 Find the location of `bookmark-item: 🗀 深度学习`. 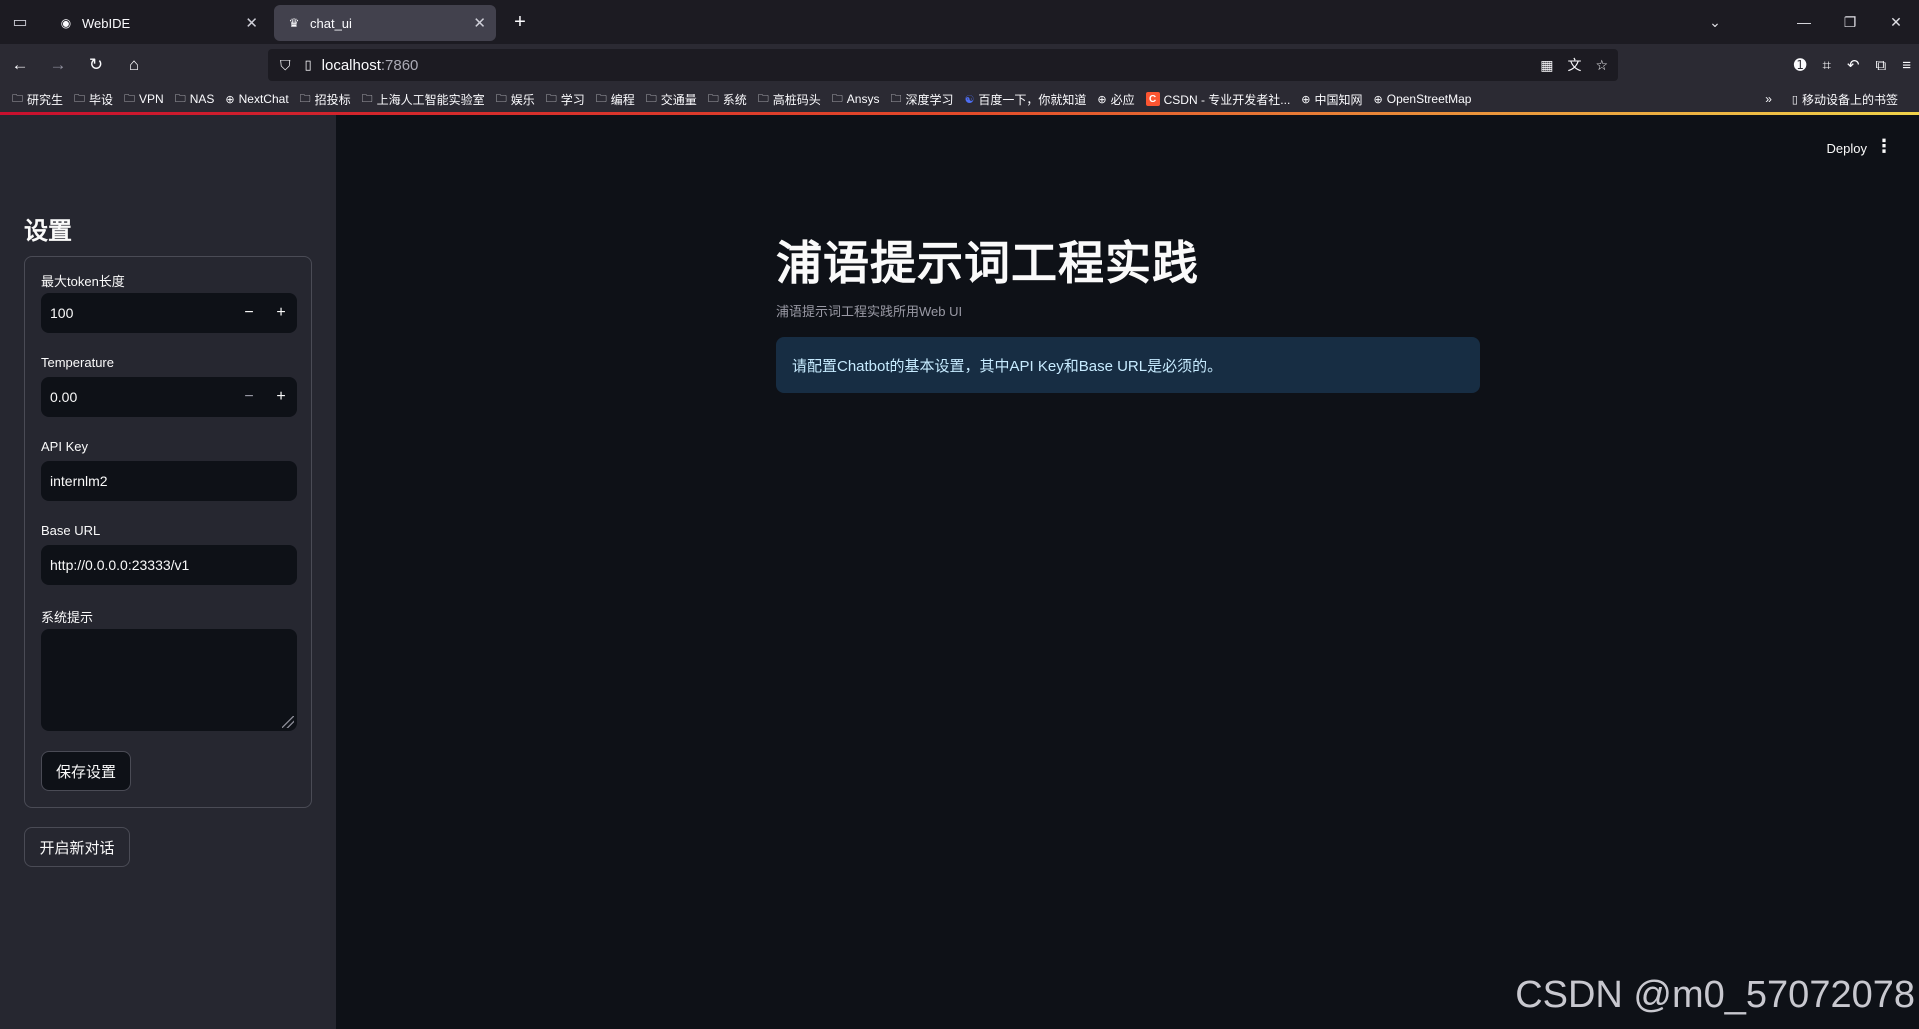

bookmark-item: 🗀 深度学习 is located at coordinates (921, 99).